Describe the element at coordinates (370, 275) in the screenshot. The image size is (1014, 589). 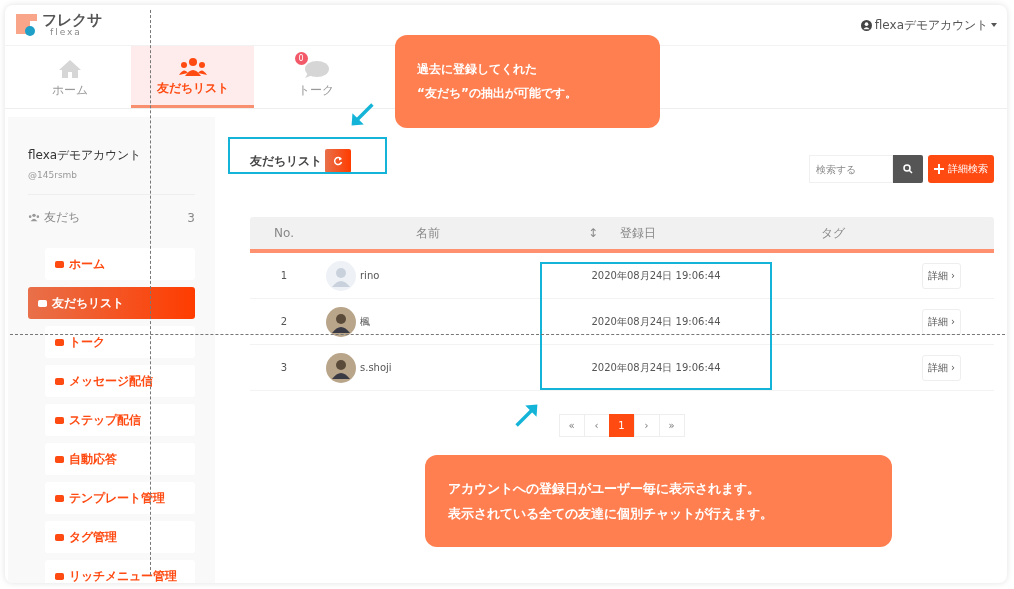
I see `friend-name: rino` at that location.